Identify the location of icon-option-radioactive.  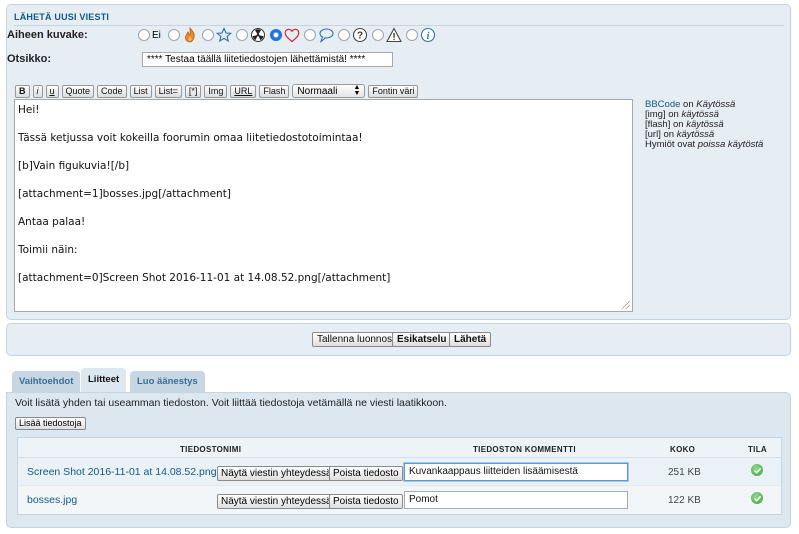
(251, 35).